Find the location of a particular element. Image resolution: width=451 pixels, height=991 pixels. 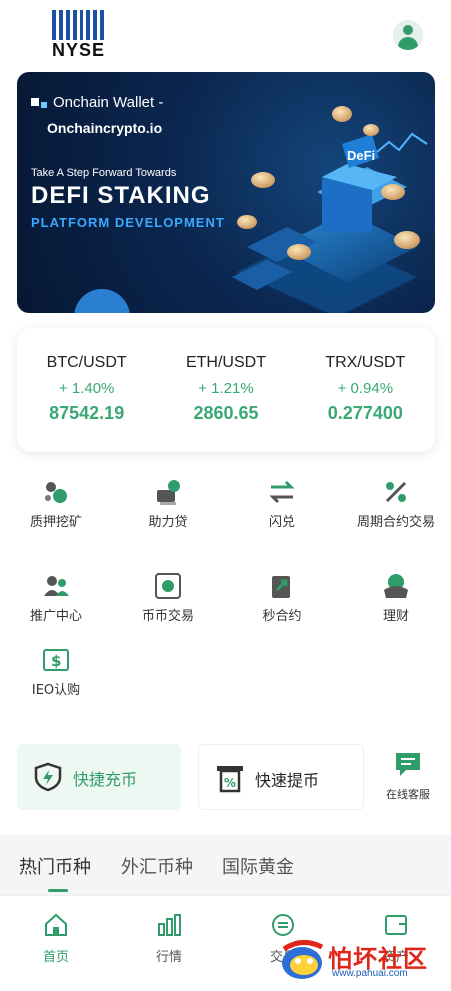

ticker-btc: BTC/USDT + 1.40% 87542.19 is located at coordinates (86, 390).